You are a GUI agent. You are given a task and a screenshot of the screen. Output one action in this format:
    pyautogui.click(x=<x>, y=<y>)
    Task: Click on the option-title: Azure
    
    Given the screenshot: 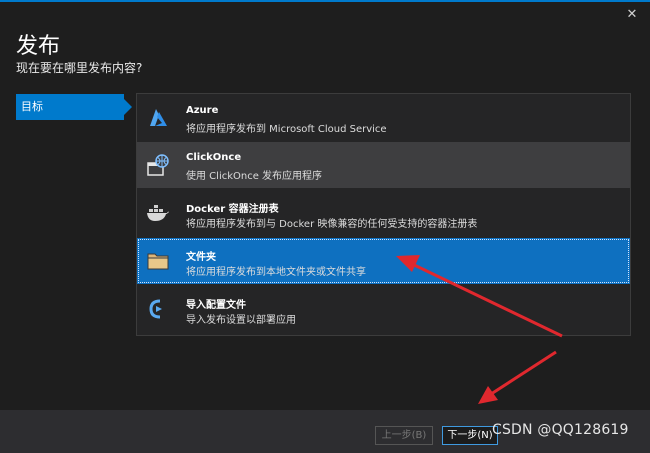 What is the action you would take?
    pyautogui.click(x=202, y=110)
    